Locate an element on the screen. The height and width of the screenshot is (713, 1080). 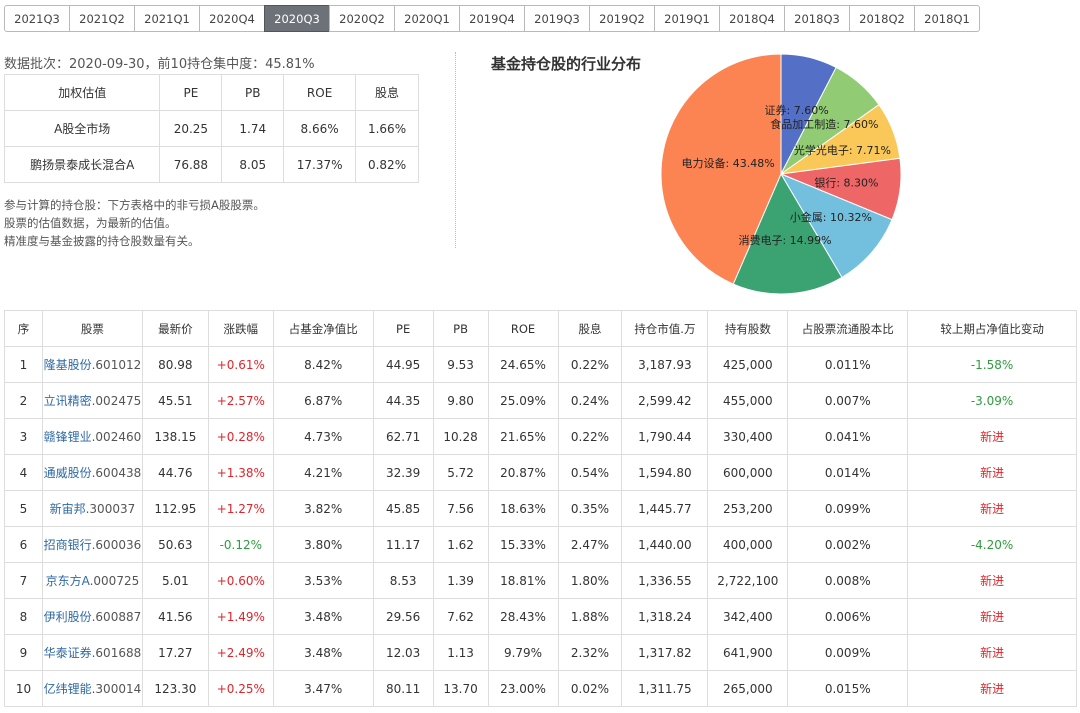
stock-code: .601012 is located at coordinates (116, 365).